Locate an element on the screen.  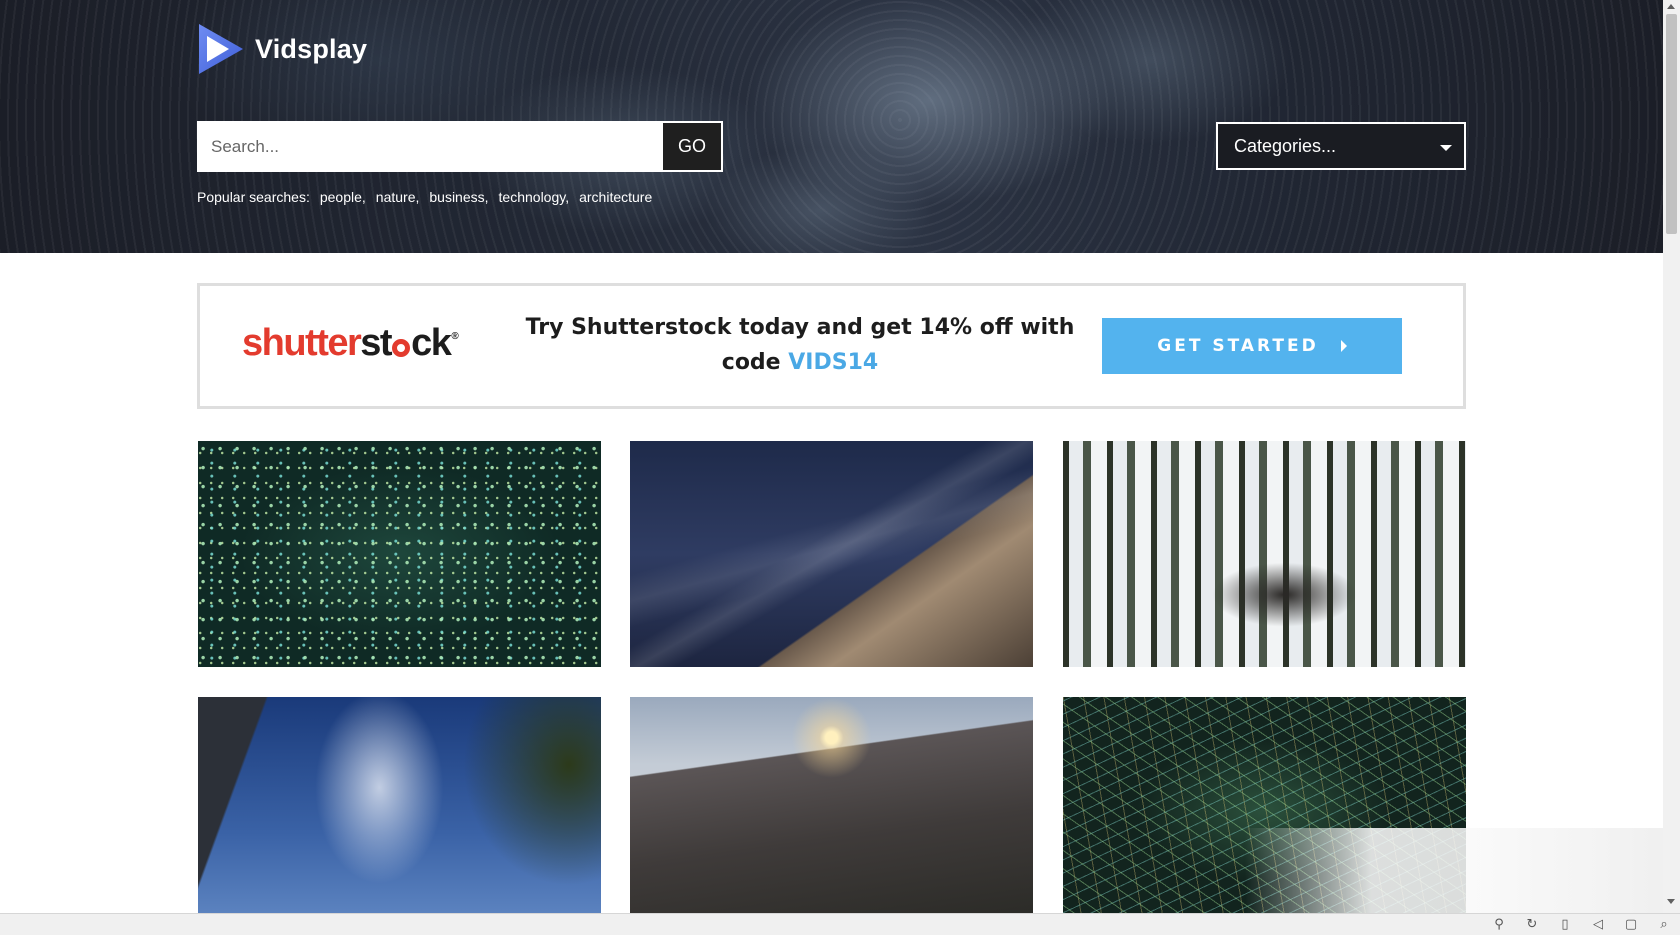
trash-icon: ▯ is located at coordinates (1565, 925).